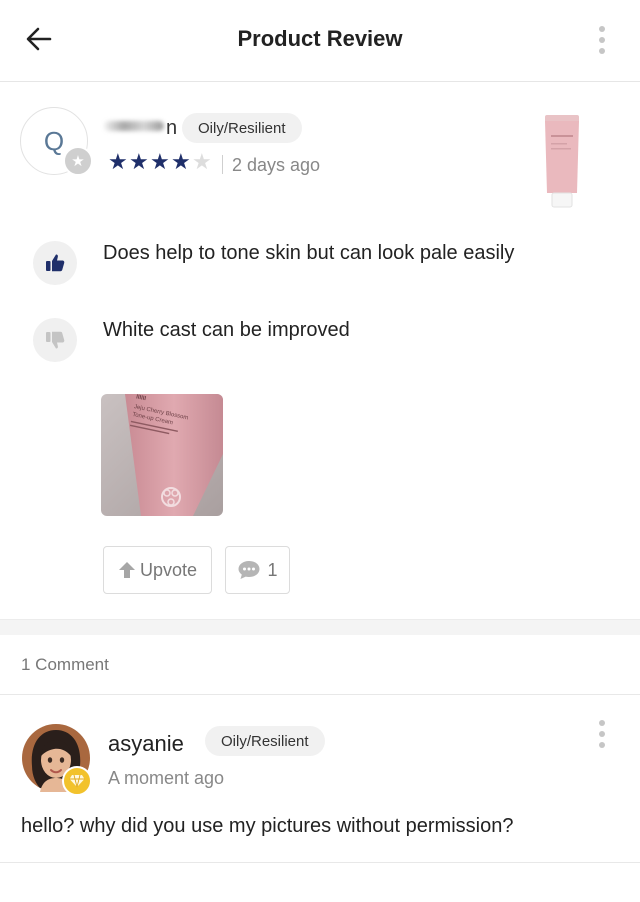 This screenshot has width=640, height=902. Describe the element at coordinates (602, 734) in the screenshot. I see `comment-more-options-button` at that location.